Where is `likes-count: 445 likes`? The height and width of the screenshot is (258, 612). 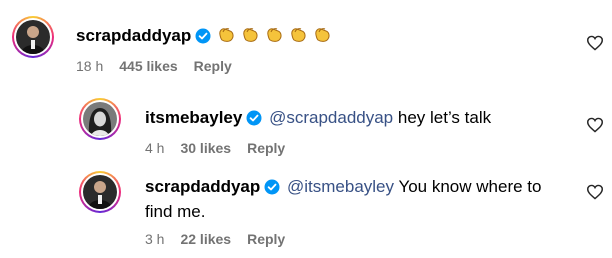 likes-count: 445 likes is located at coordinates (148, 66).